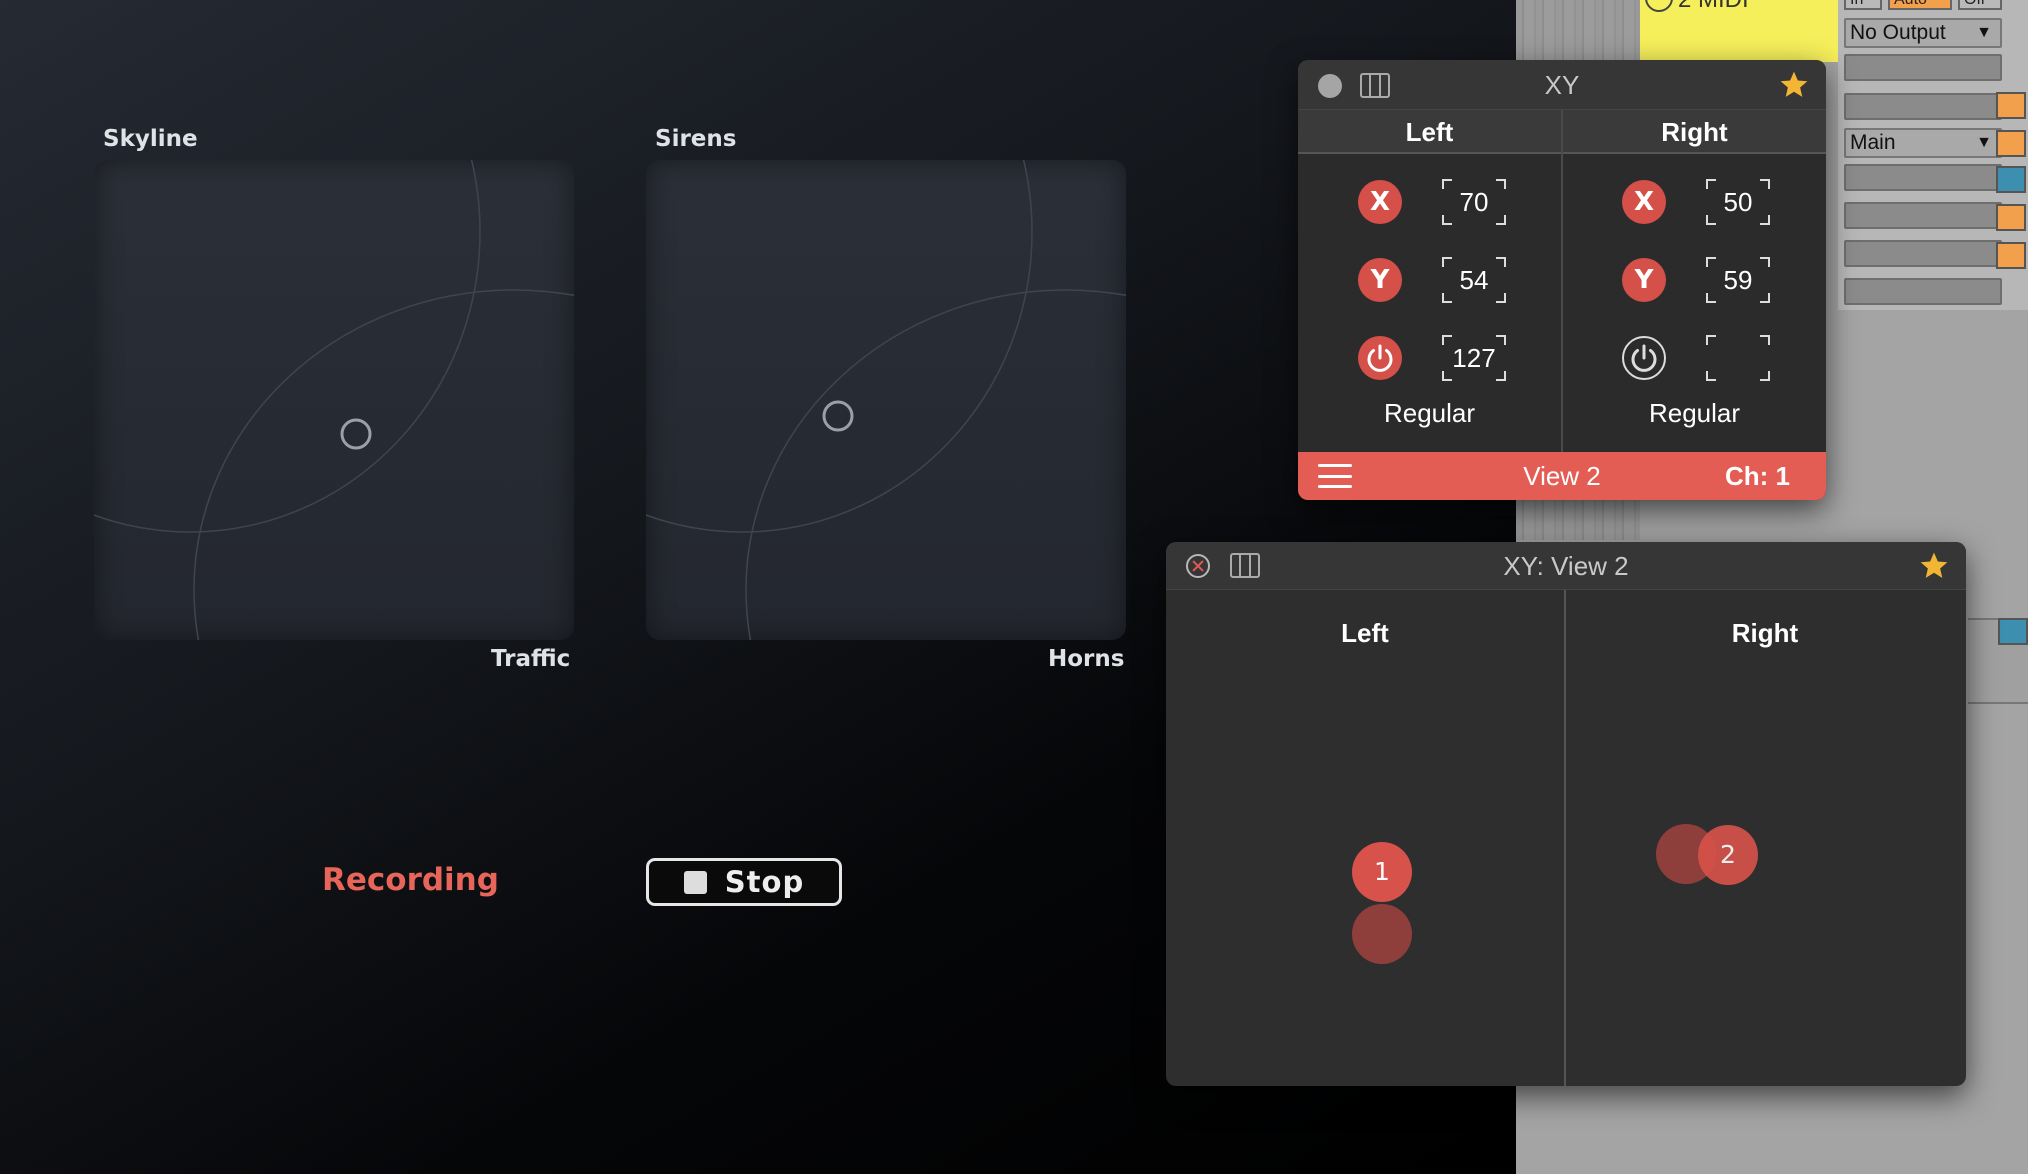 The height and width of the screenshot is (1174, 2028). I want to click on main-select: Main ▼, so click(1923, 143).